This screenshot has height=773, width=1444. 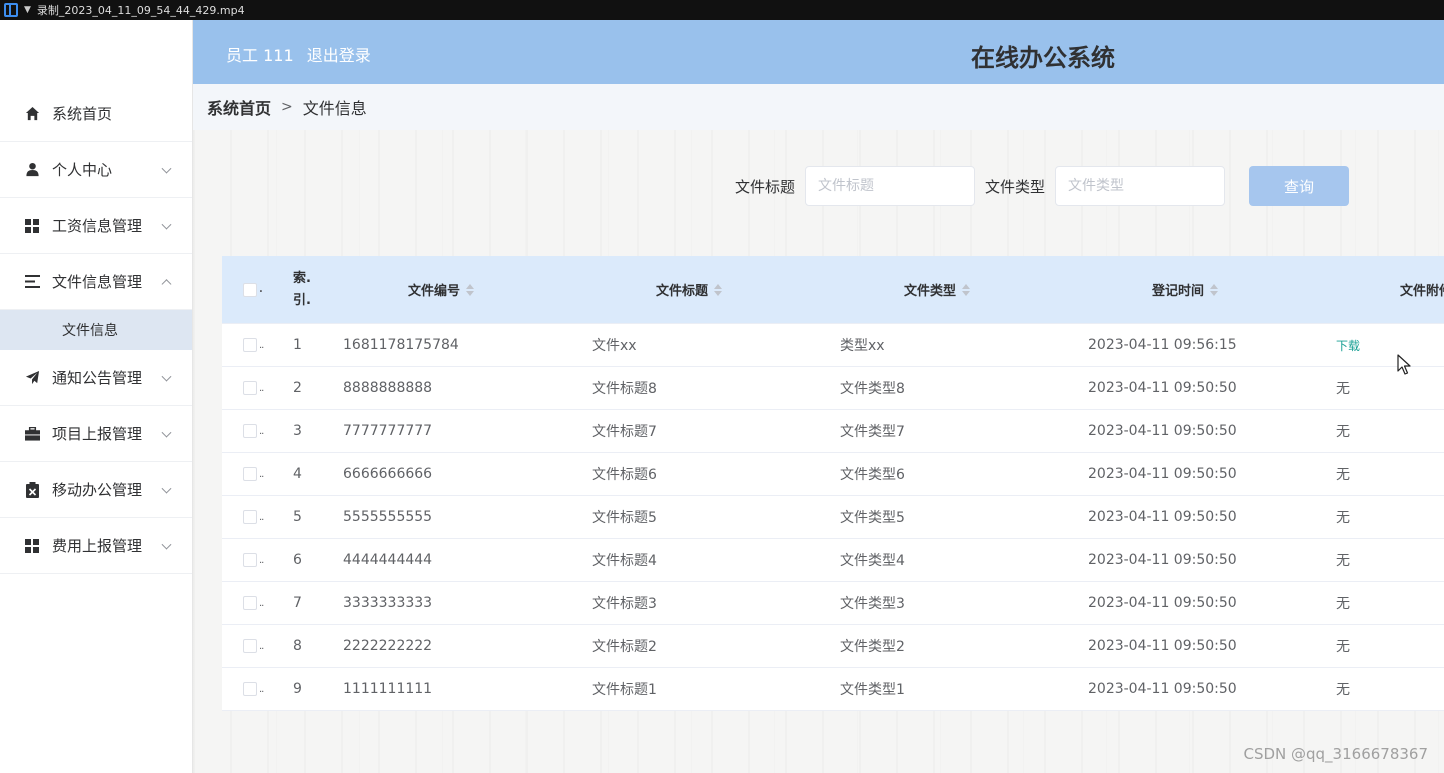 What do you see at coordinates (1185, 289) in the screenshot?
I see `header-register-time: 登记时间` at bounding box center [1185, 289].